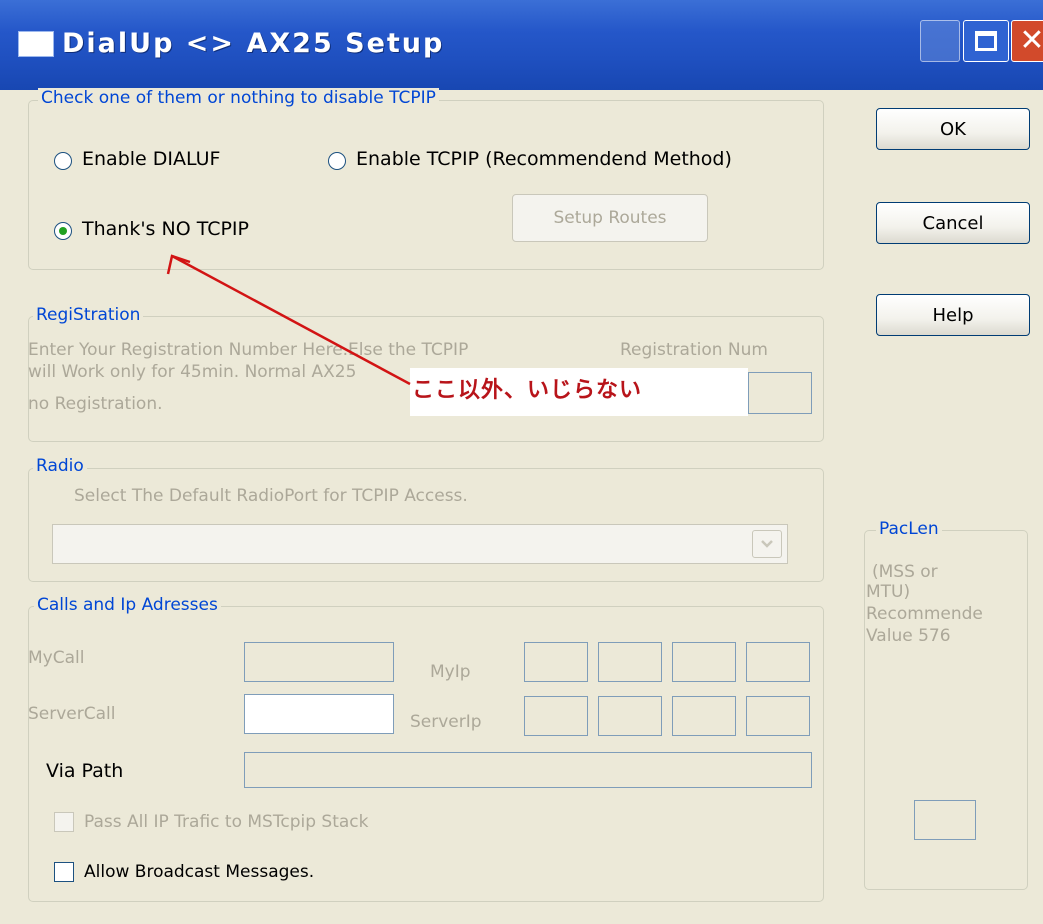 The image size is (1043, 924). Describe the element at coordinates (888, 592) in the screenshot. I see `paclen-text-2: MTU)` at that location.